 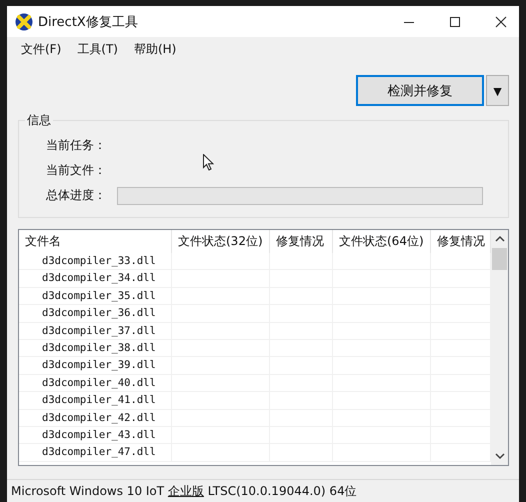 What do you see at coordinates (24, 21) in the screenshot?
I see `app-logo-icon` at bounding box center [24, 21].